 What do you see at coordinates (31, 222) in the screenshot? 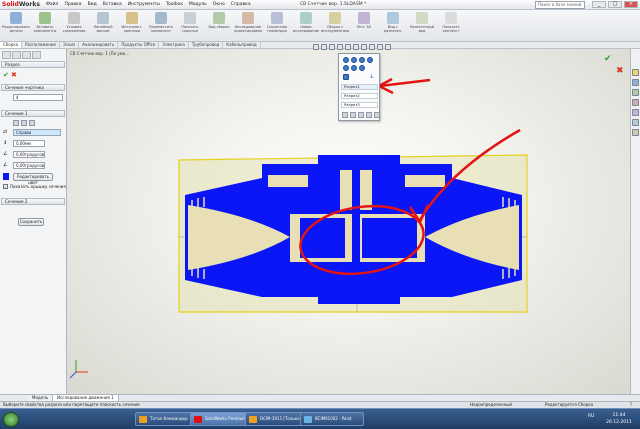
I see `save-button: Сохранить` at bounding box center [31, 222].